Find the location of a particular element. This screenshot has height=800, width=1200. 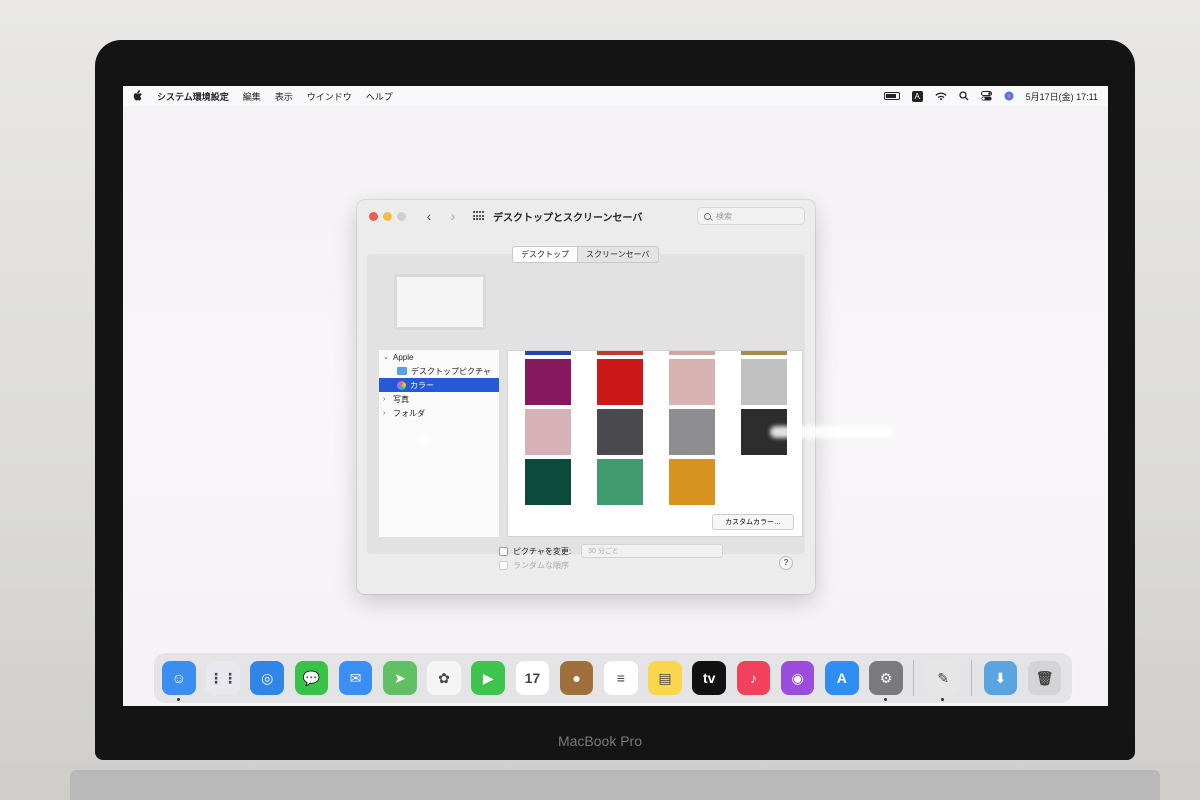

maps-icon: ➤ is located at coordinates (400, 678).